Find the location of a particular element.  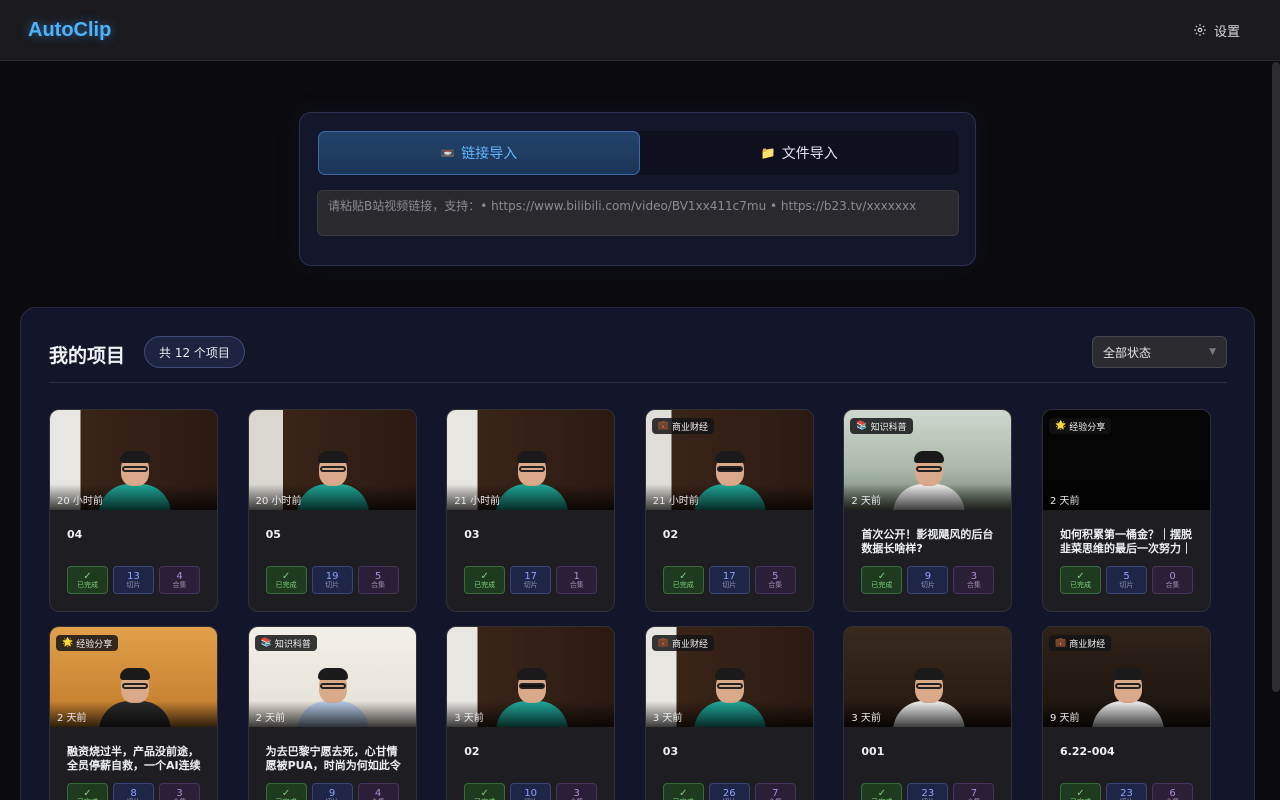

video-url-input is located at coordinates (638, 213).